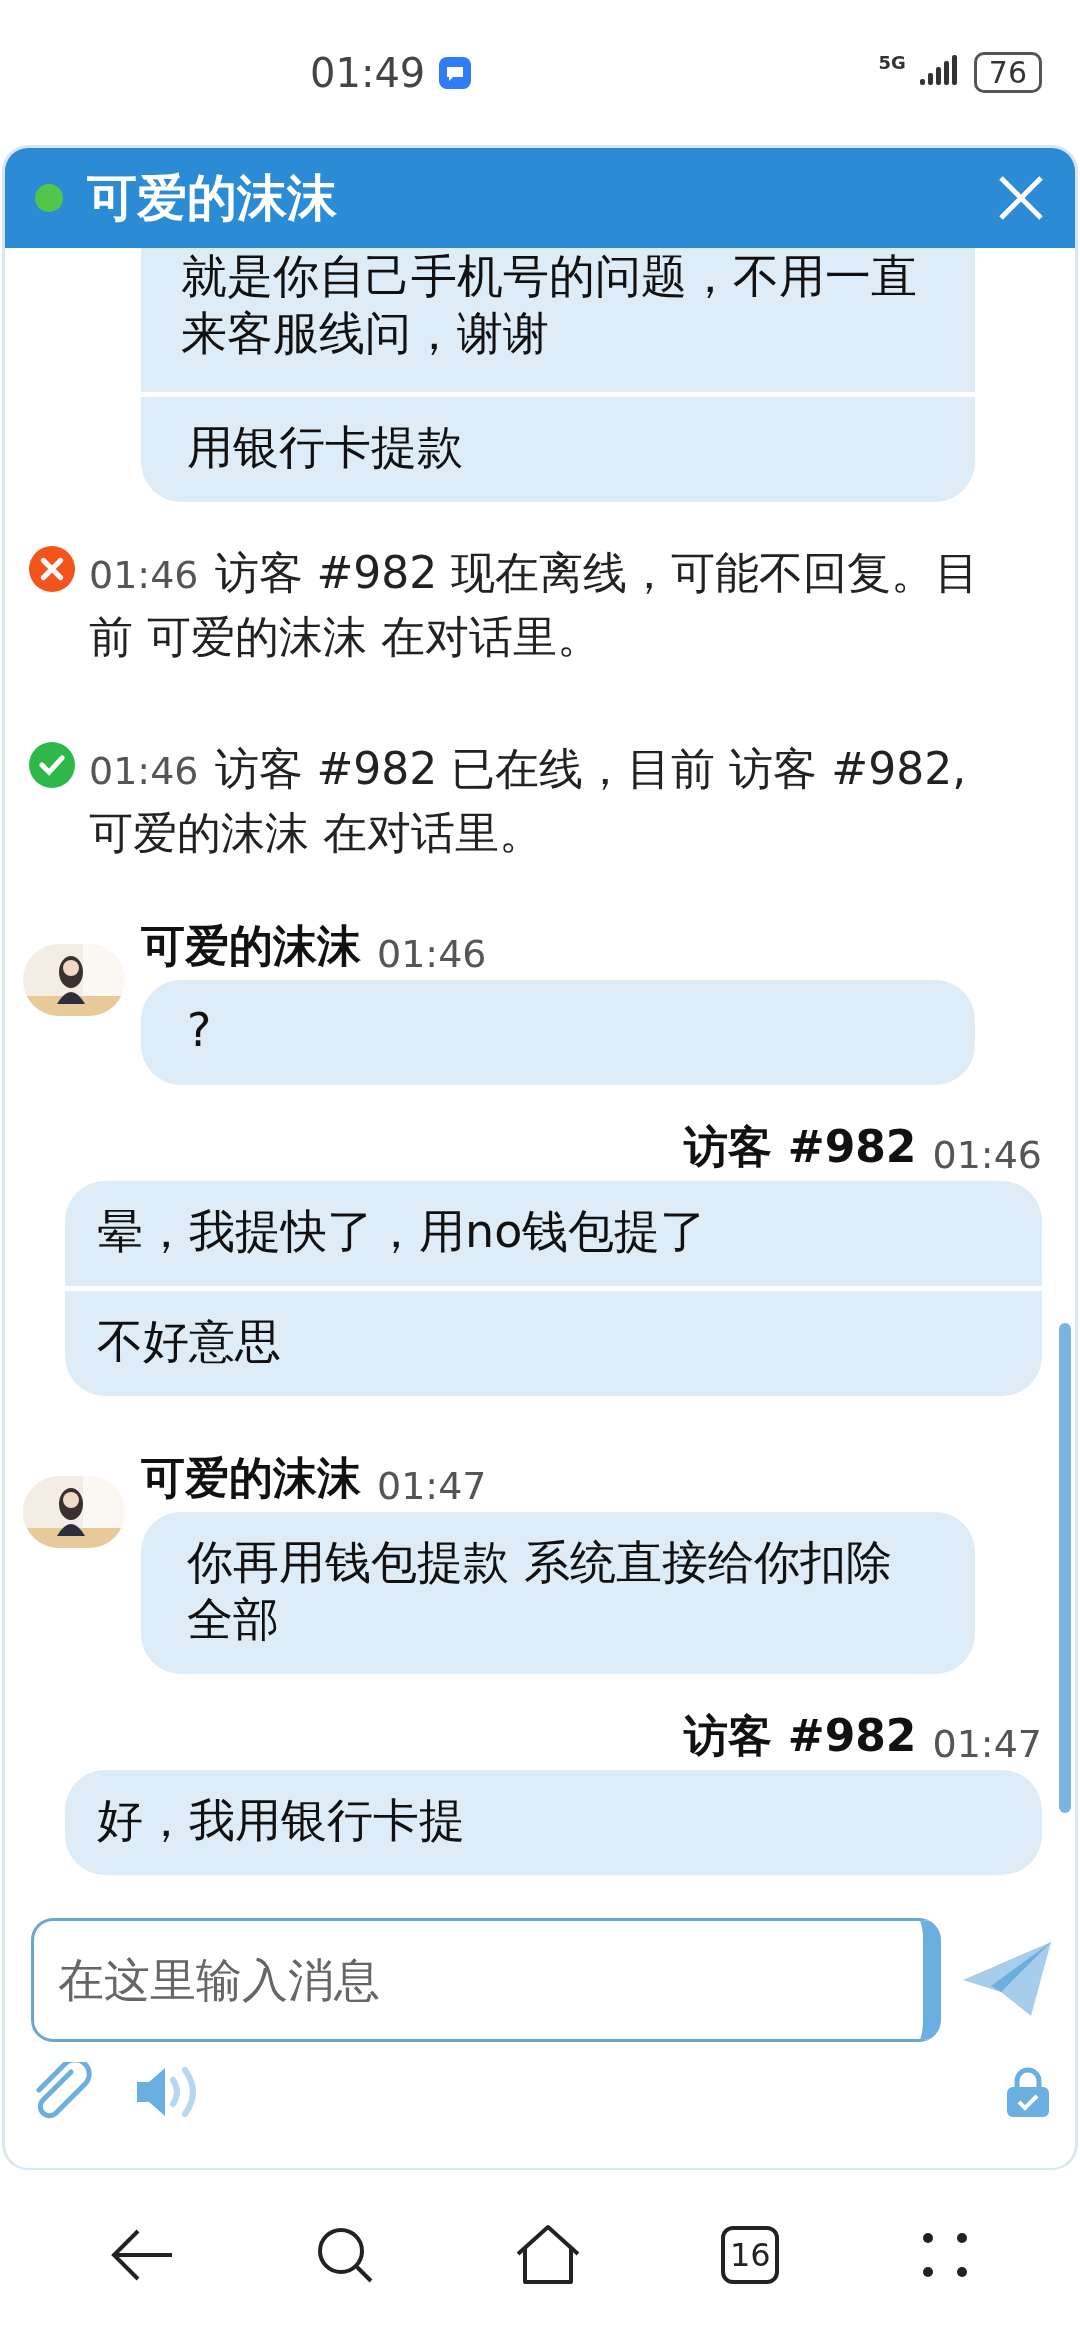  Describe the element at coordinates (486, 1980) in the screenshot. I see `message-input: 在这里输入消息` at that location.